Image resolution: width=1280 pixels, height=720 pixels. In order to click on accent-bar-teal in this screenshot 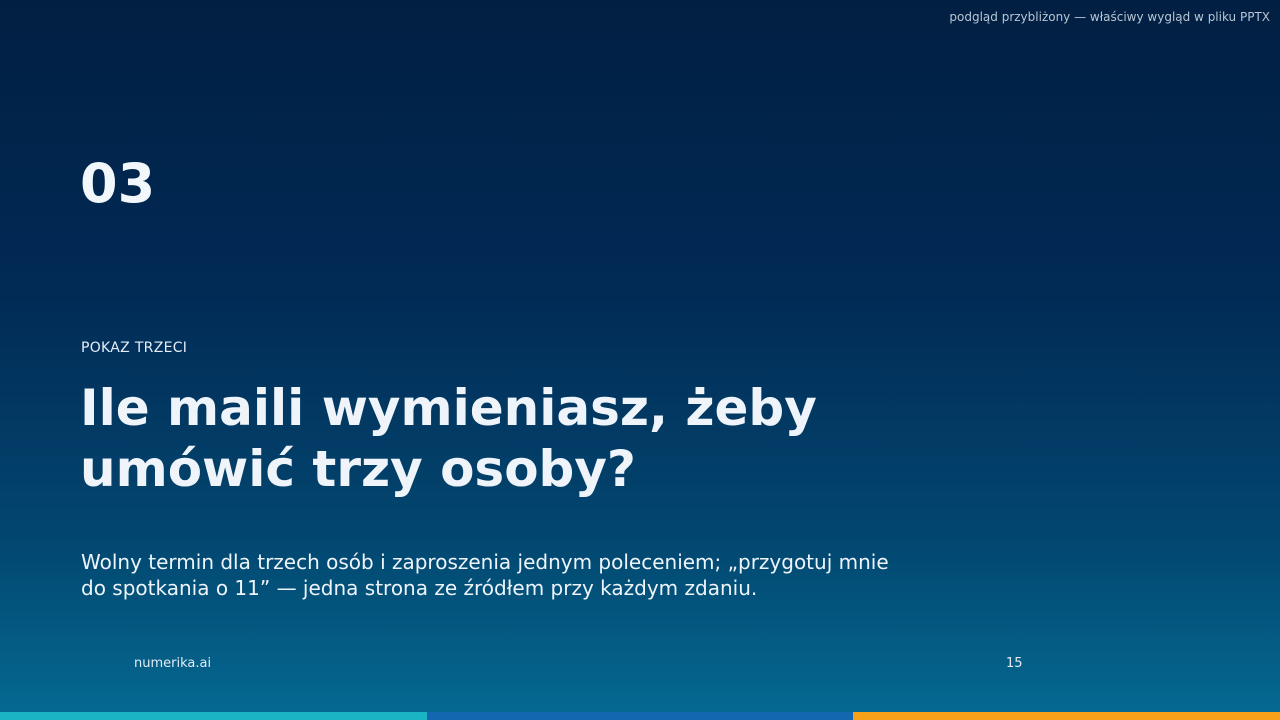, I will do `click(213, 716)`.